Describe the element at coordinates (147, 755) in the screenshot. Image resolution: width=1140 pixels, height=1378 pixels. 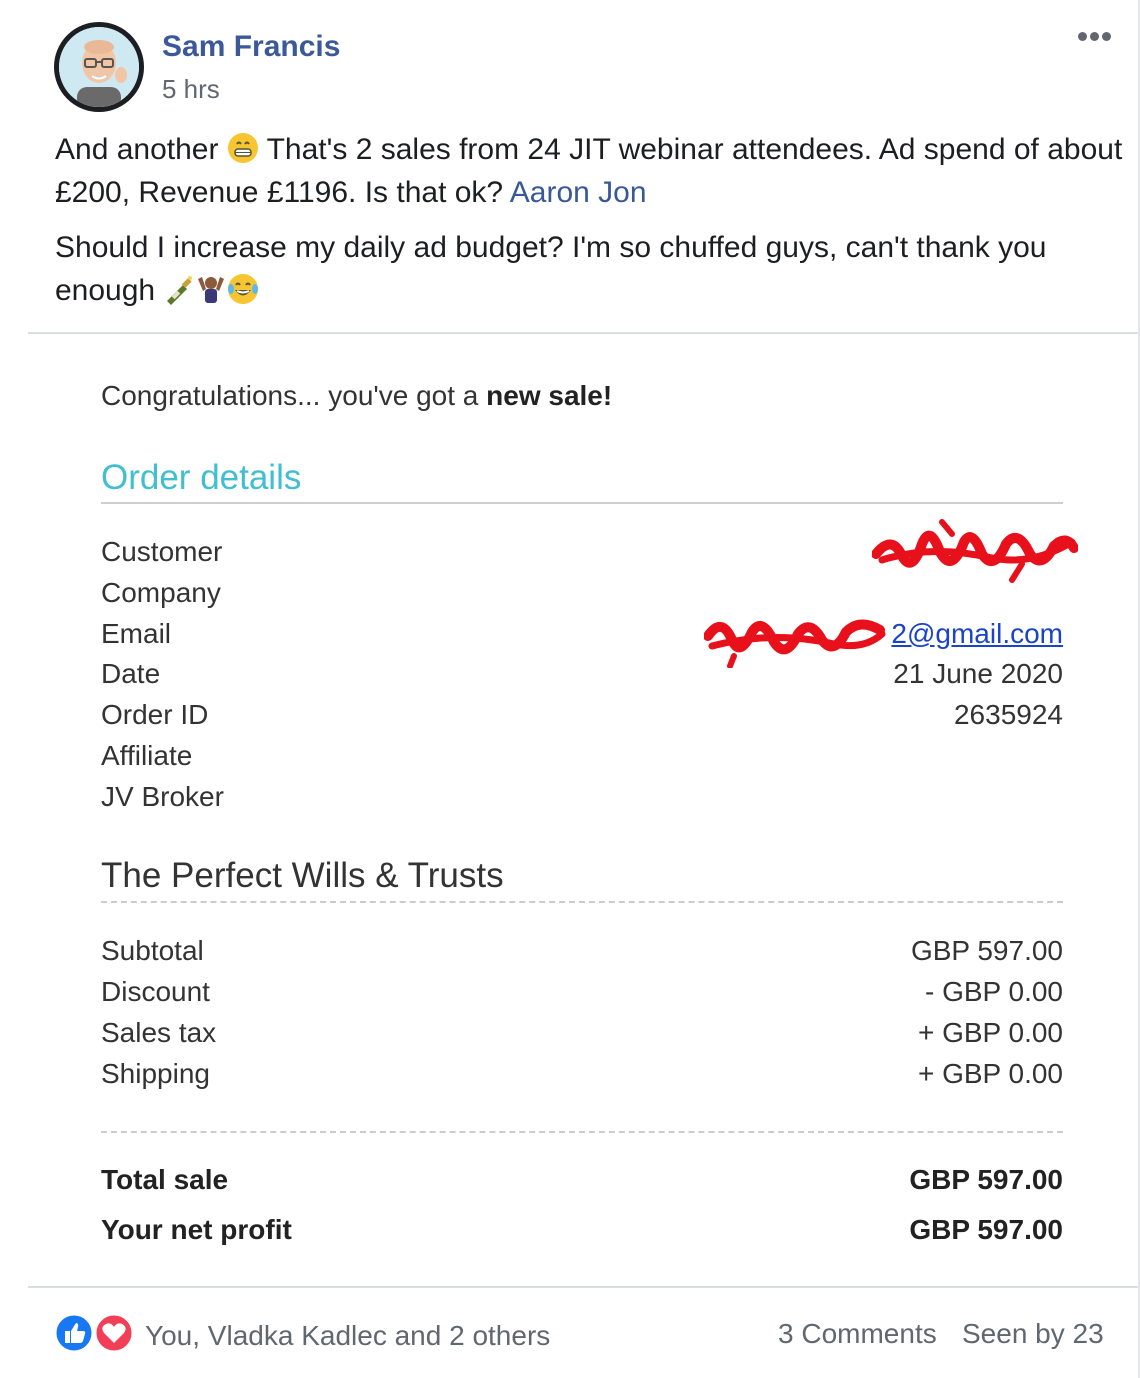
I see `detail-row: Affiliate` at that location.